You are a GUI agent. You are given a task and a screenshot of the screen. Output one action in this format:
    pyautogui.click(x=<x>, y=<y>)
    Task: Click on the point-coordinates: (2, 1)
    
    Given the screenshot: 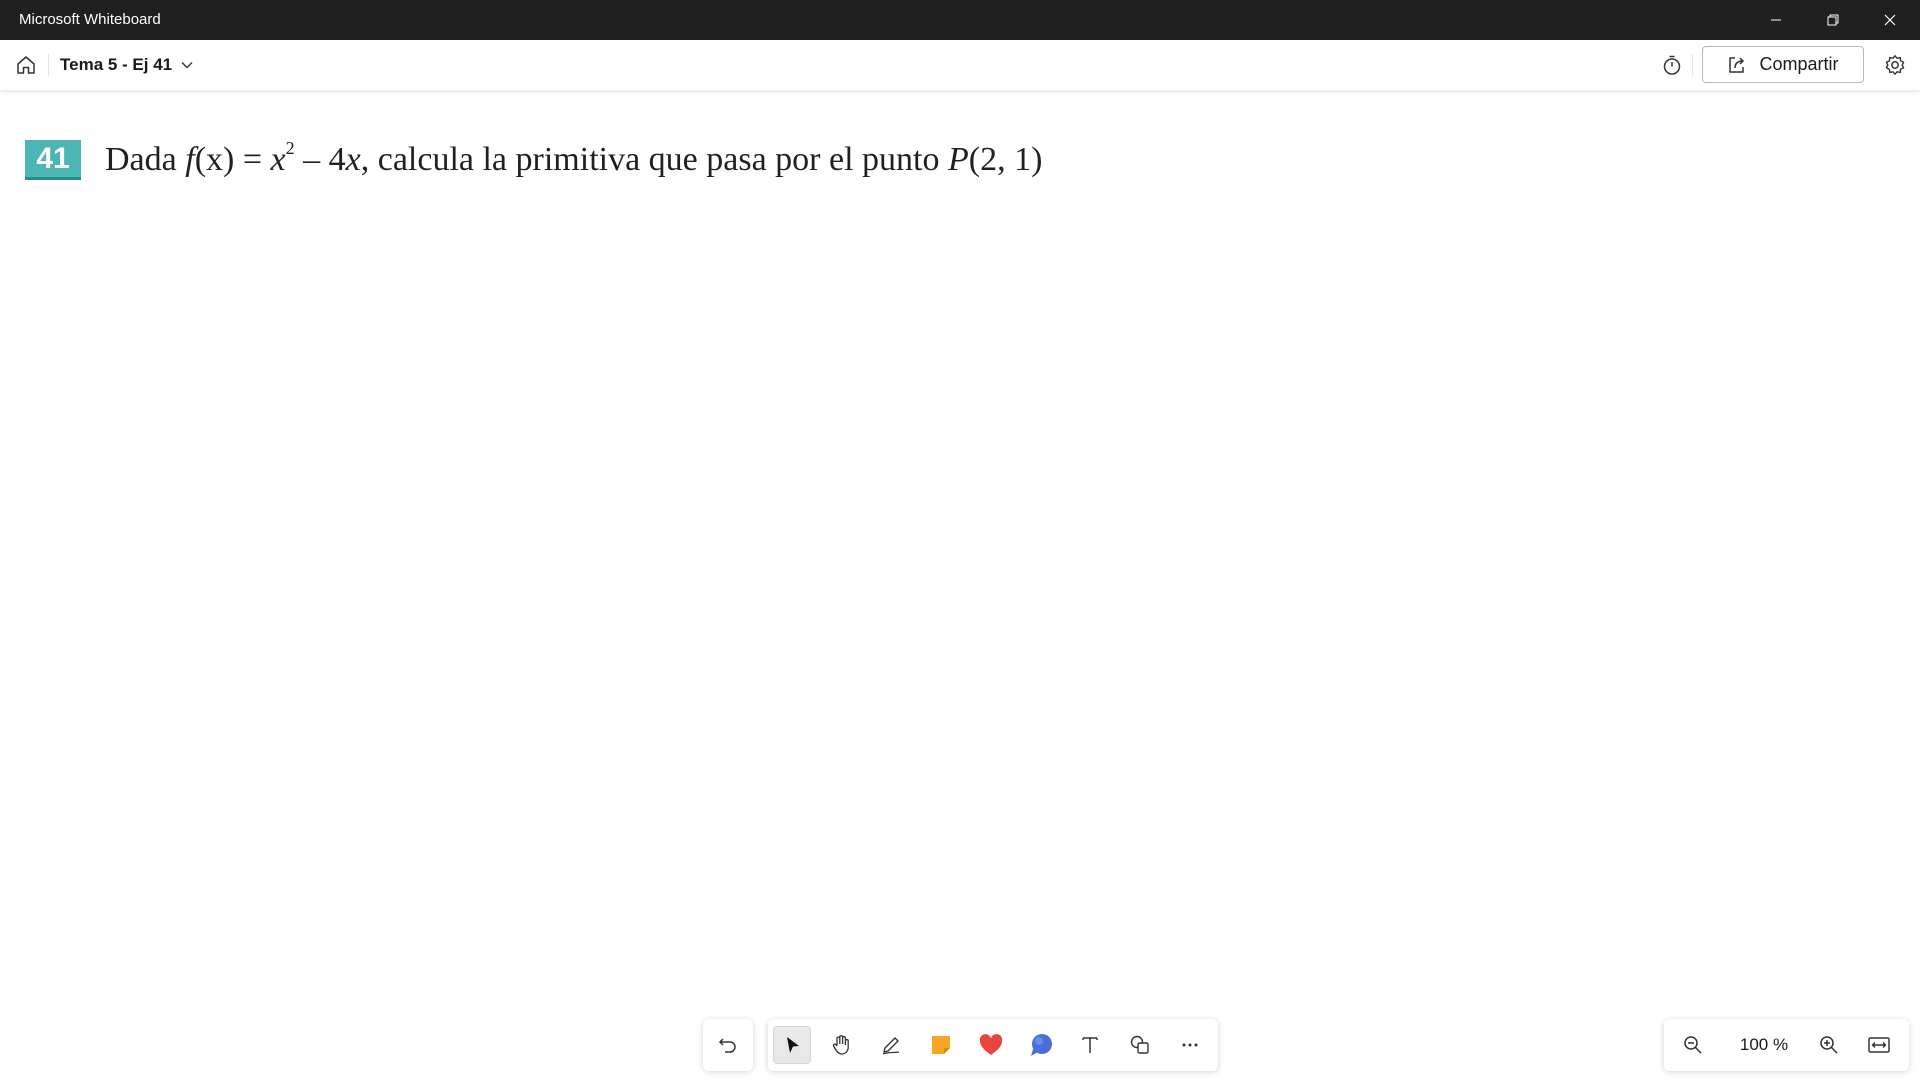 What is the action you would take?
    pyautogui.click(x=1005, y=159)
    